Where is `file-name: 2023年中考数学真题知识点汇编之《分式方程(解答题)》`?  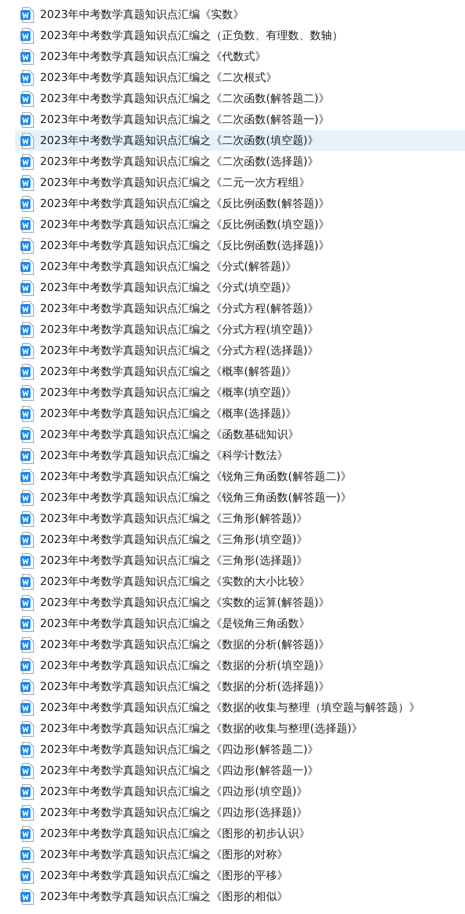
file-name: 2023年中考数学真题知识点汇编之《分式方程(解答题)》 is located at coordinates (179, 308).